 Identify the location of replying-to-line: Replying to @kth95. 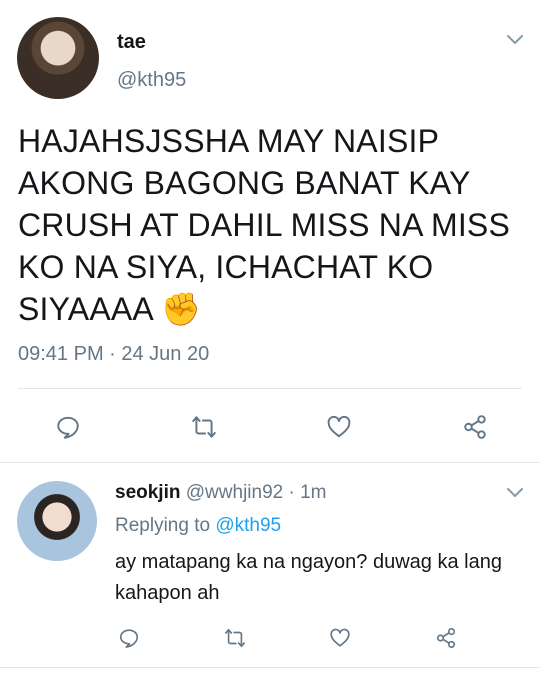
(198, 526).